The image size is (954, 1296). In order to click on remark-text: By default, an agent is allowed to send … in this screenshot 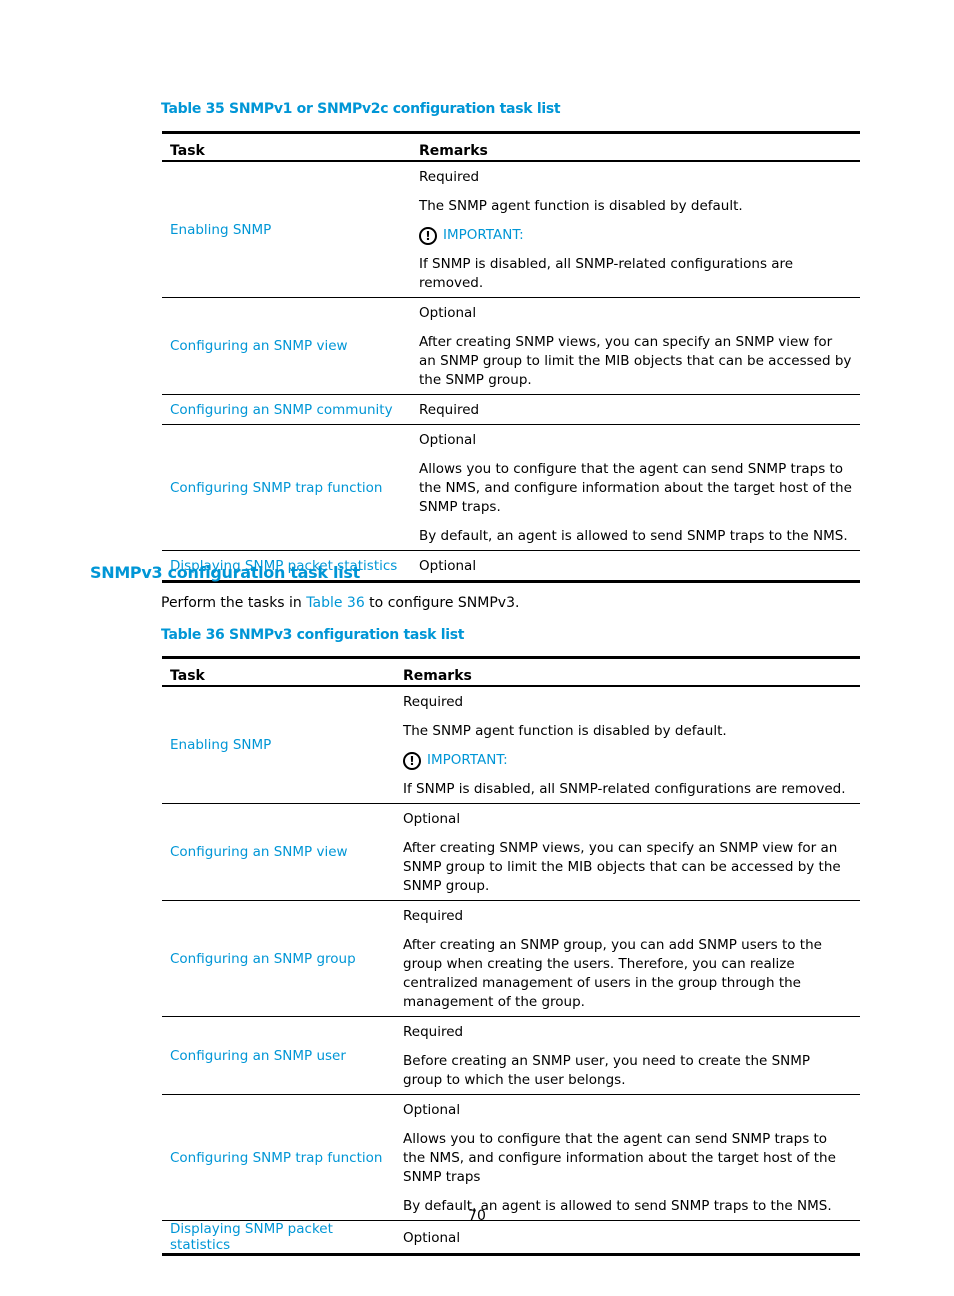, I will do `click(633, 536)`.